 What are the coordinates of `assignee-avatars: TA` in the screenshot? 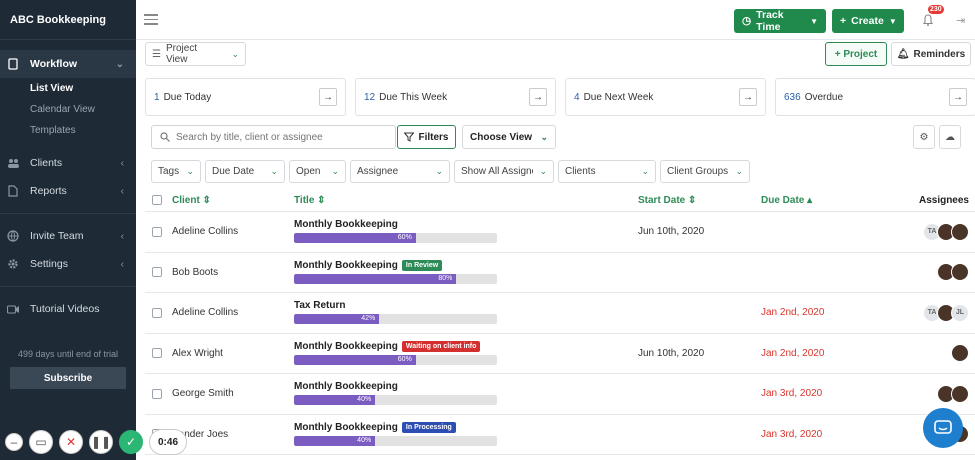 It's located at (946, 231).